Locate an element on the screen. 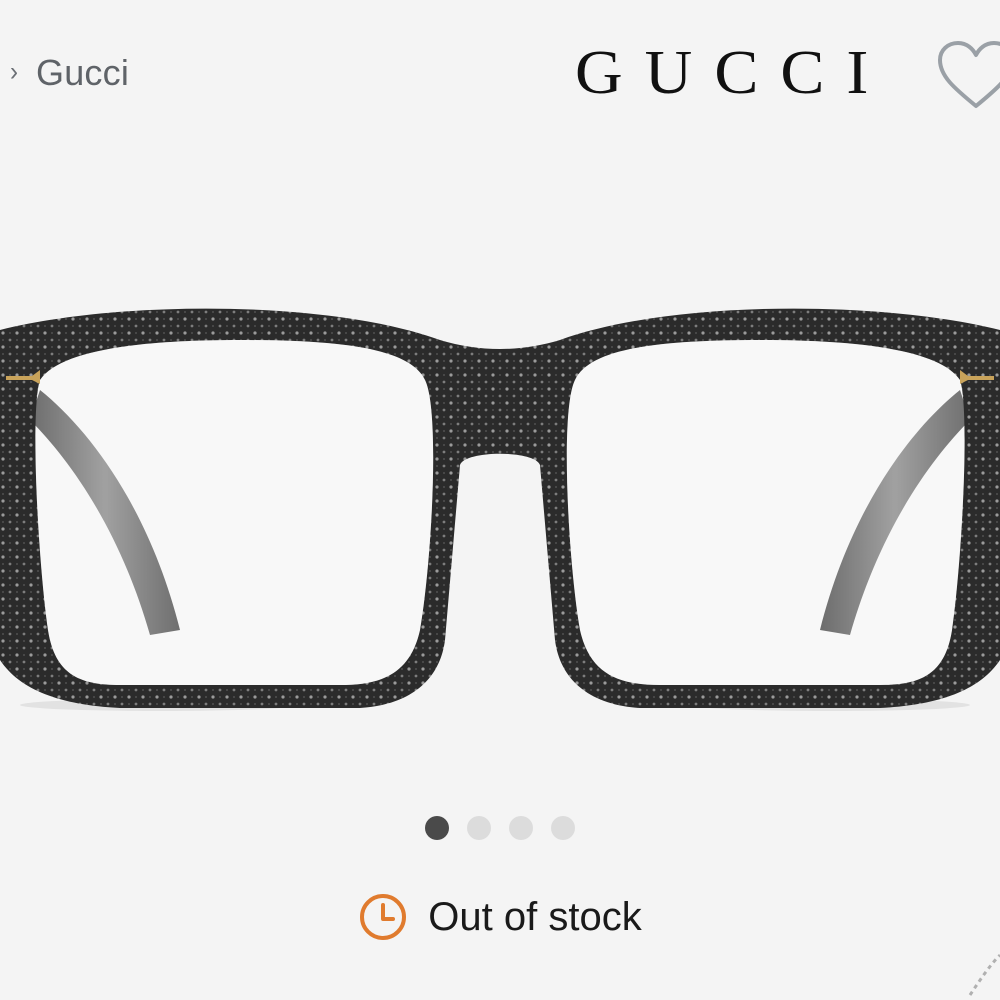  breadcrumb: › Gucci is located at coordinates (69, 73).